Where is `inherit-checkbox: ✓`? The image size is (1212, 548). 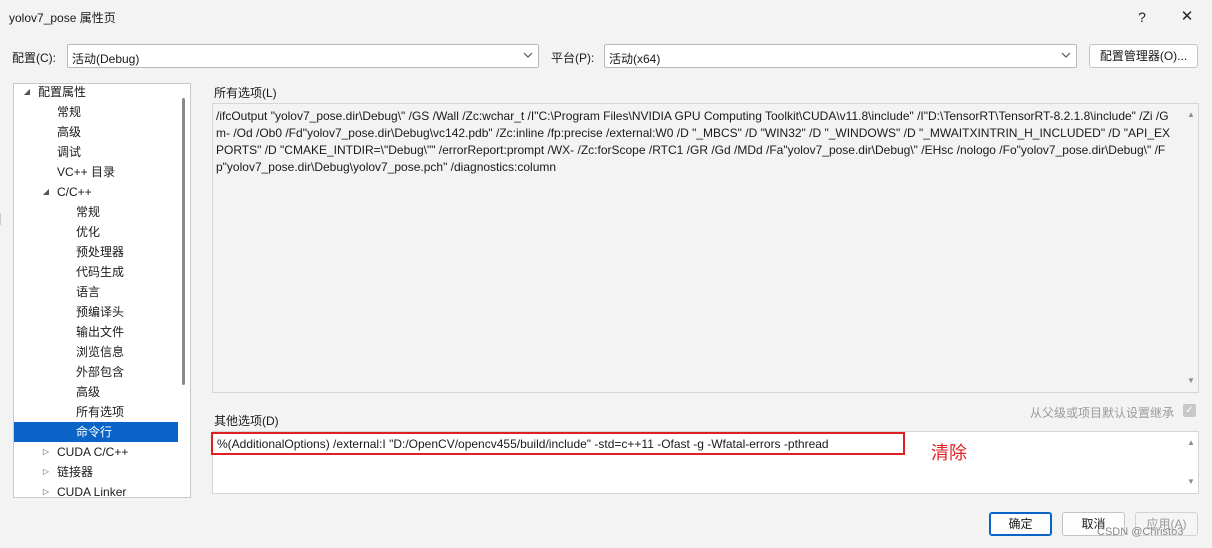 inherit-checkbox: ✓ is located at coordinates (1189, 410).